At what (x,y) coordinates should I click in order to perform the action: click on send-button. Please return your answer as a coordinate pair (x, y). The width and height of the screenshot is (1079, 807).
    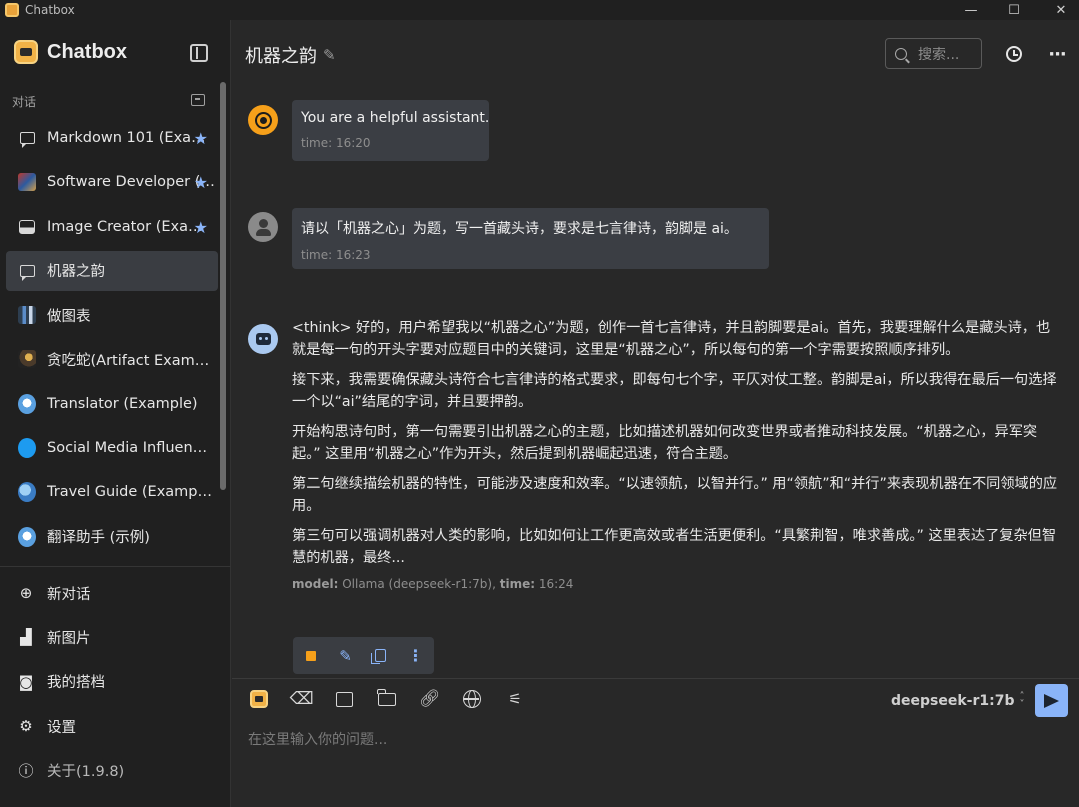
    Looking at the image, I should click on (1051, 700).